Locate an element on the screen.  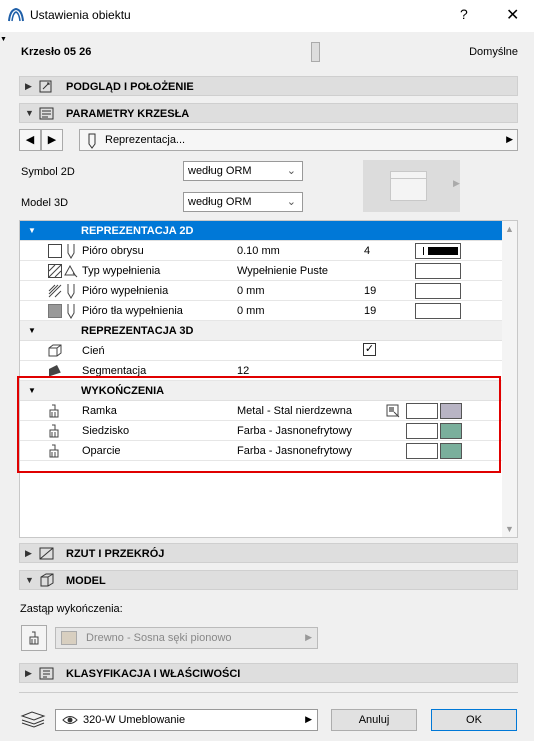
layer-dropdown: 320-W Umeblowanie ▶ is located at coordinates (186, 720).